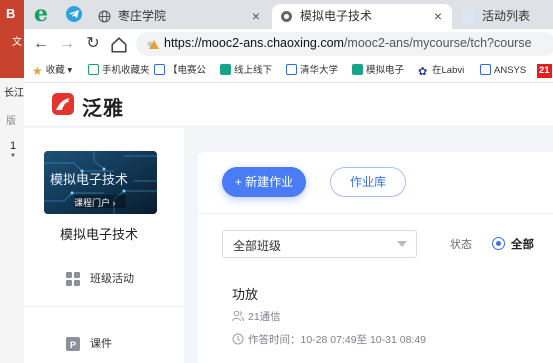  What do you see at coordinates (73, 279) in the screenshot?
I see `grid-icon` at bounding box center [73, 279].